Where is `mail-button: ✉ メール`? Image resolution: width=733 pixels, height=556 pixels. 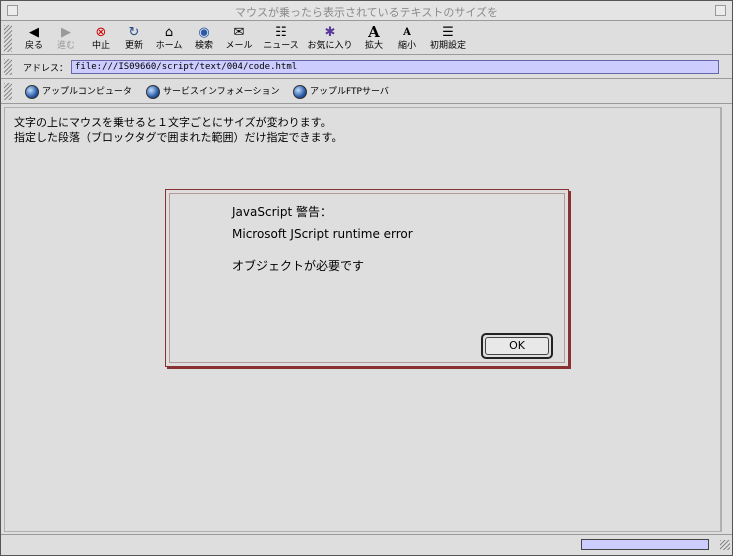 mail-button: ✉ メール is located at coordinates (239, 39).